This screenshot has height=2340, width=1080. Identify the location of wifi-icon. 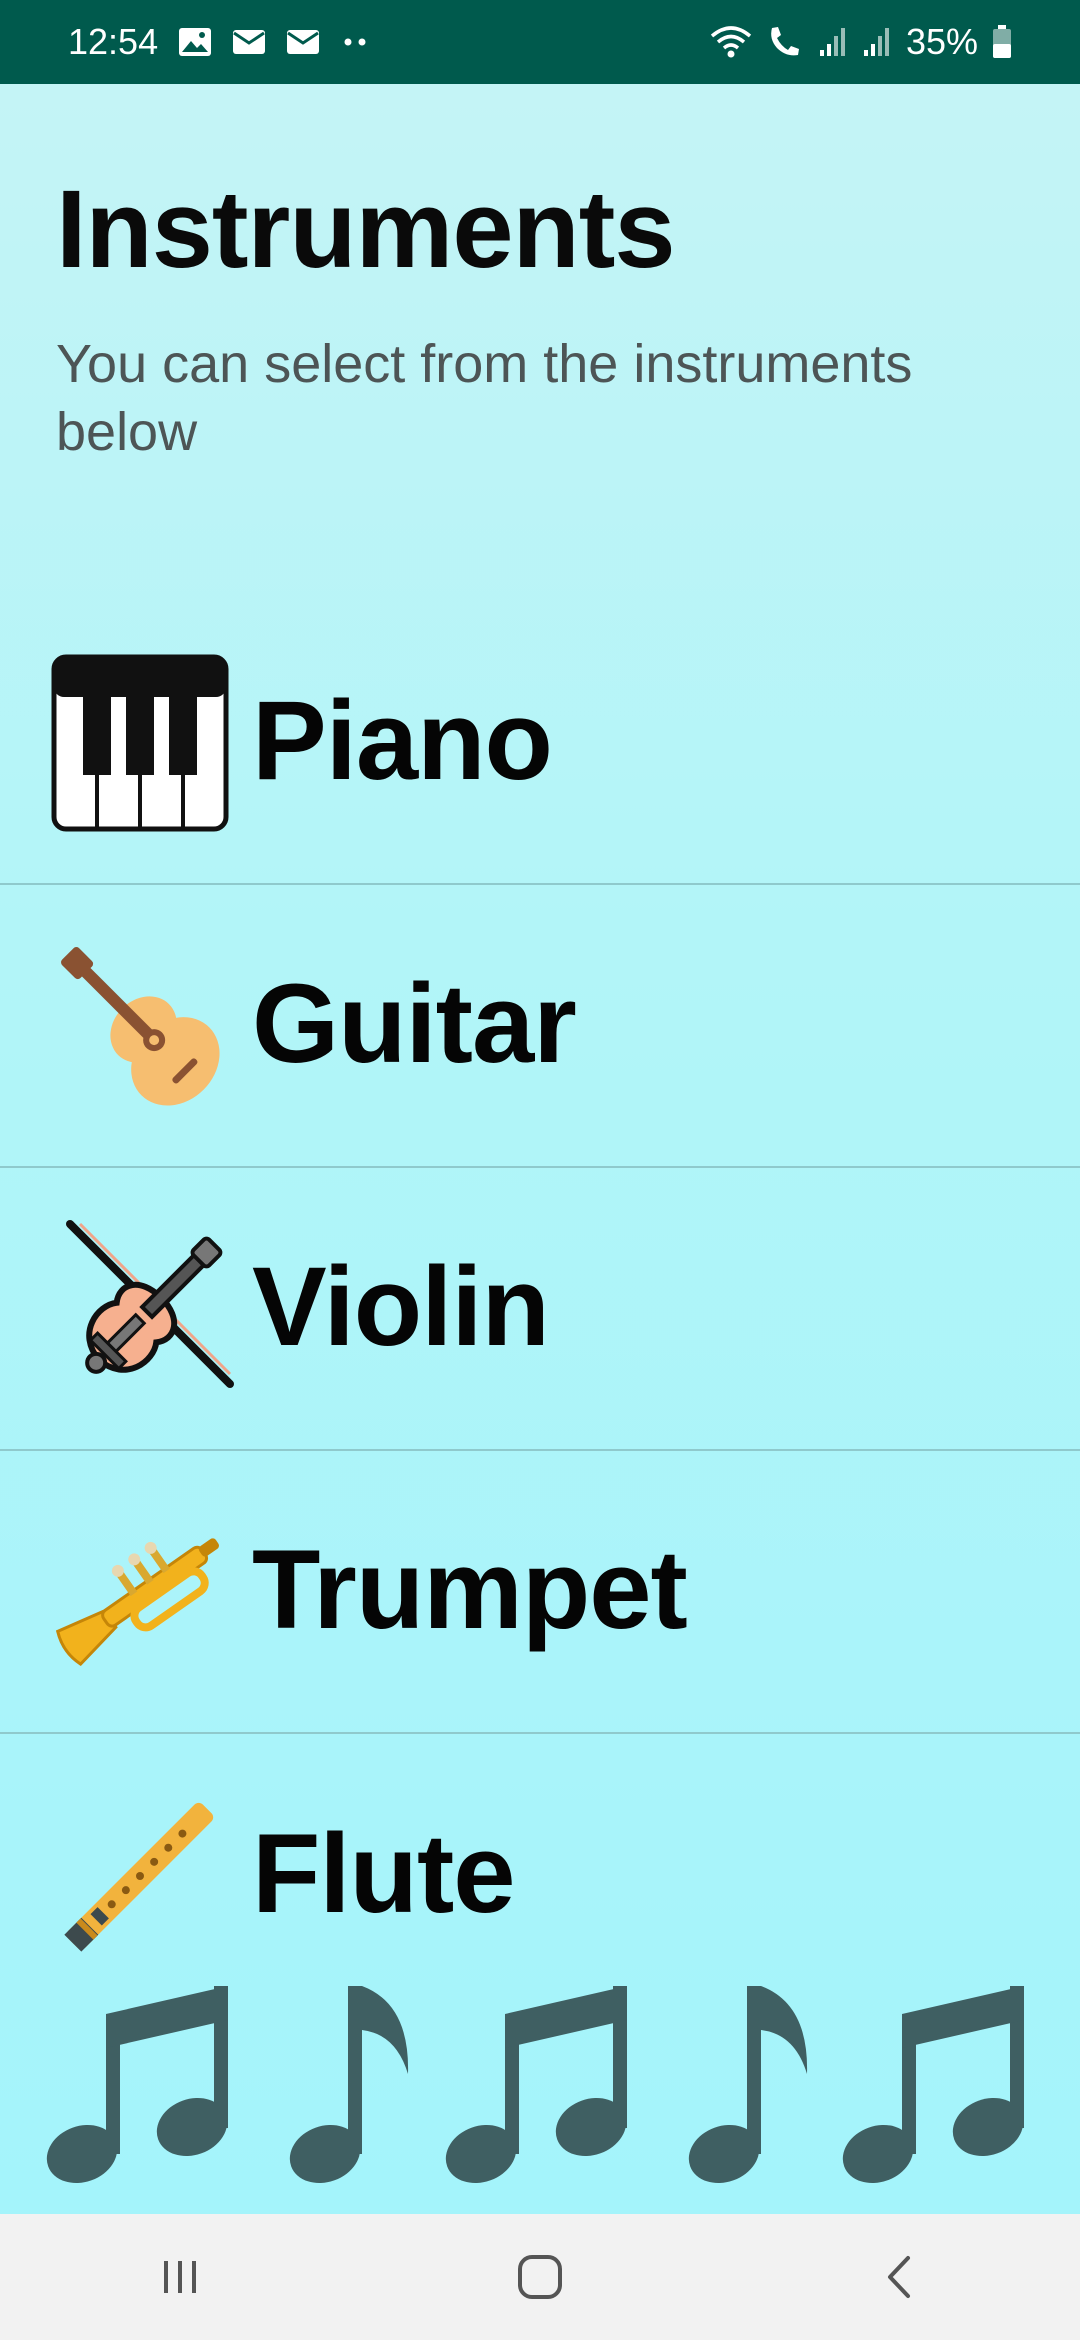
(731, 42).